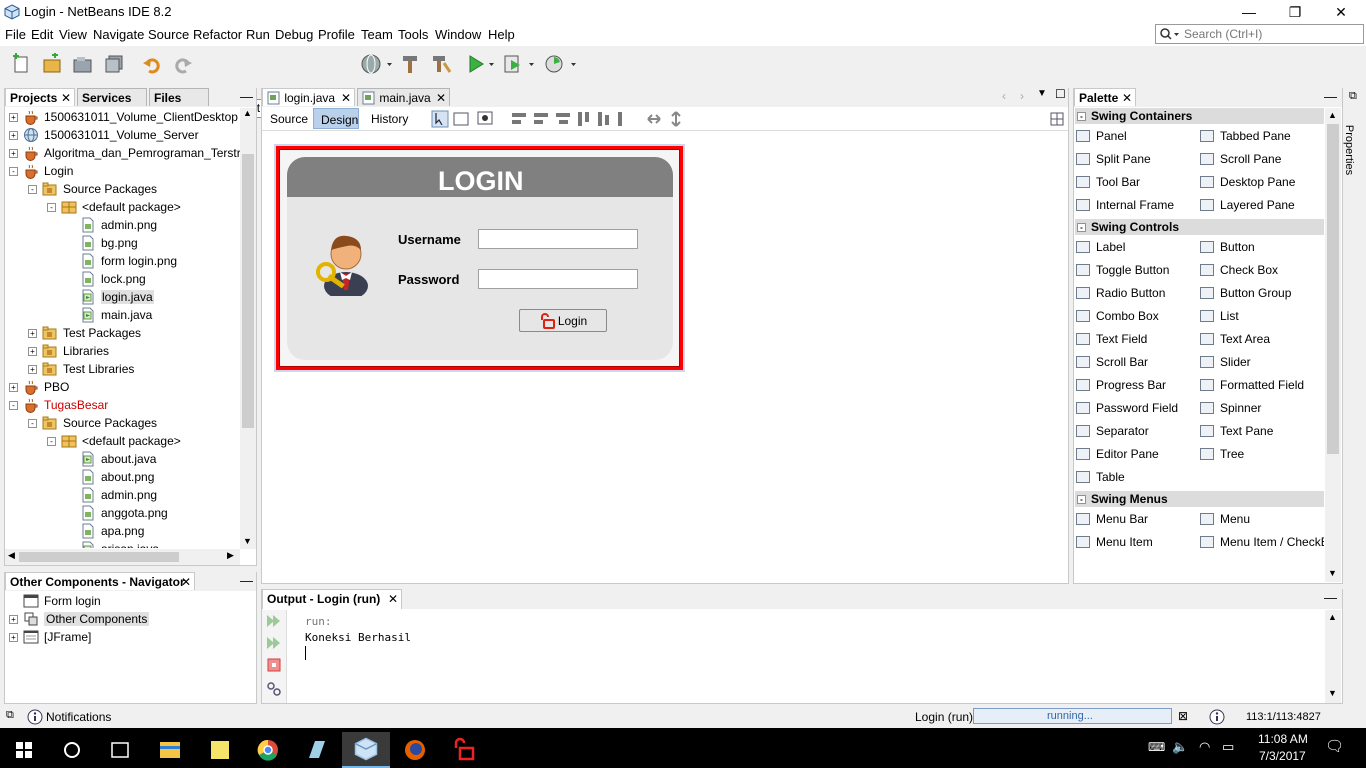  What do you see at coordinates (35, 717) in the screenshot?
I see `info-icon` at bounding box center [35, 717].